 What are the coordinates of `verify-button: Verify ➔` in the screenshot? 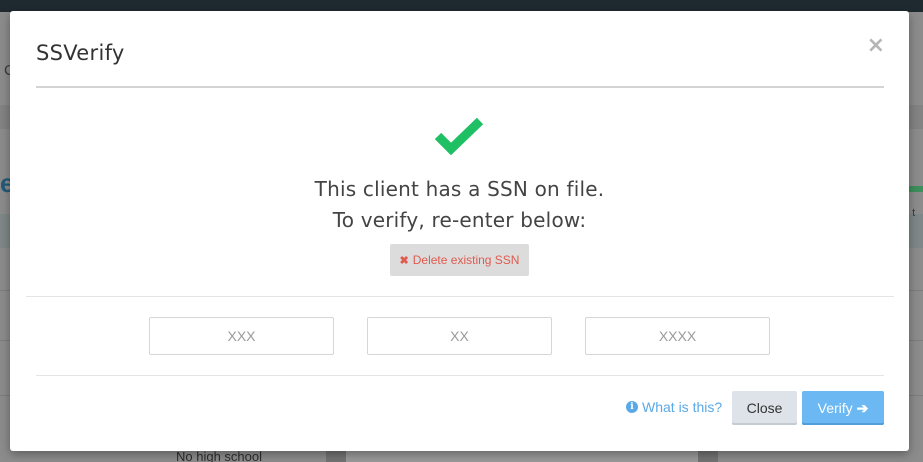 It's located at (843, 408).